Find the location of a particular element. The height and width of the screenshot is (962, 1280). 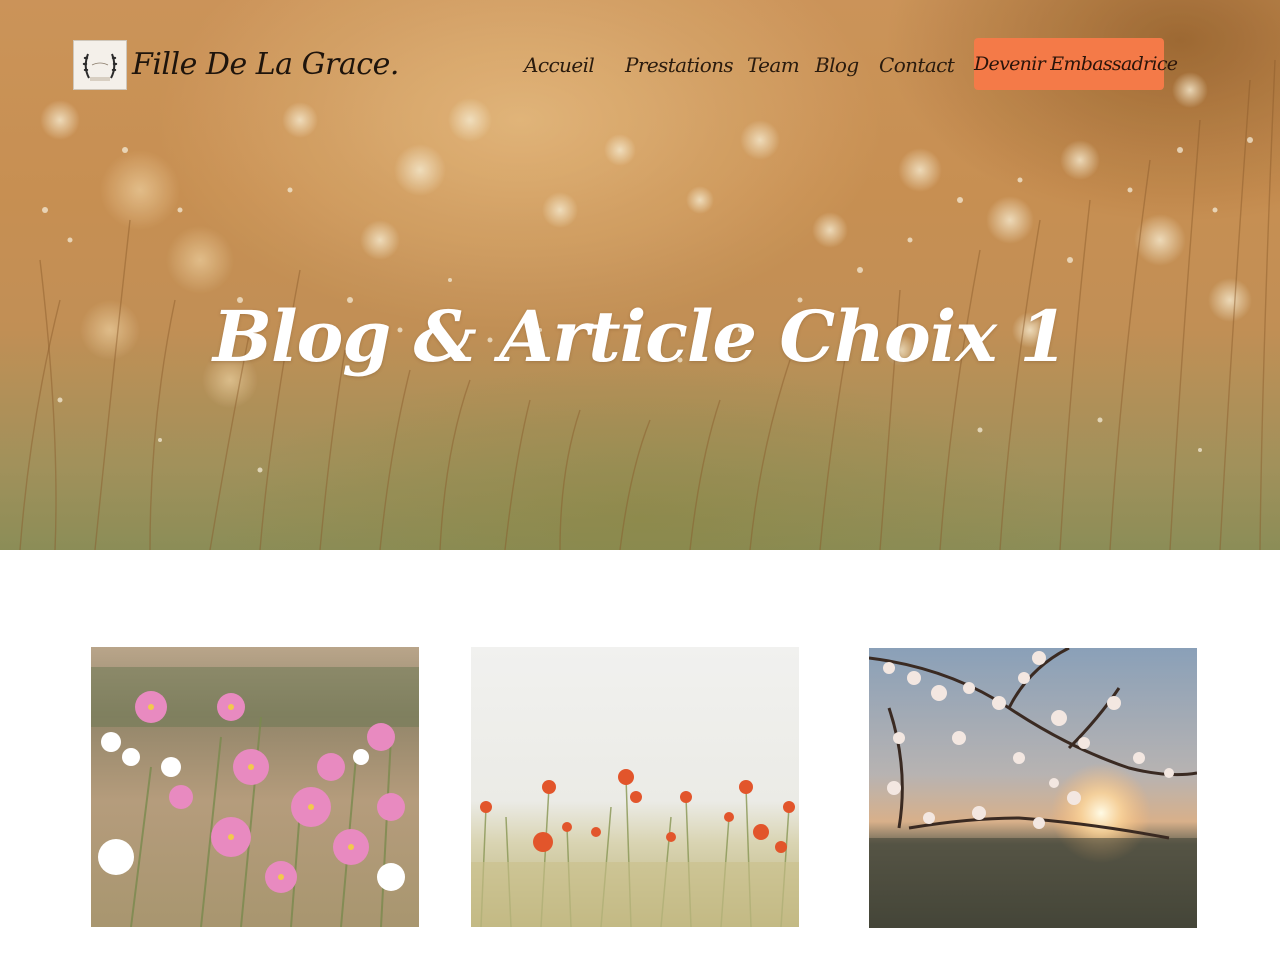

blog-card-image-cosmos is located at coordinates (255, 787).